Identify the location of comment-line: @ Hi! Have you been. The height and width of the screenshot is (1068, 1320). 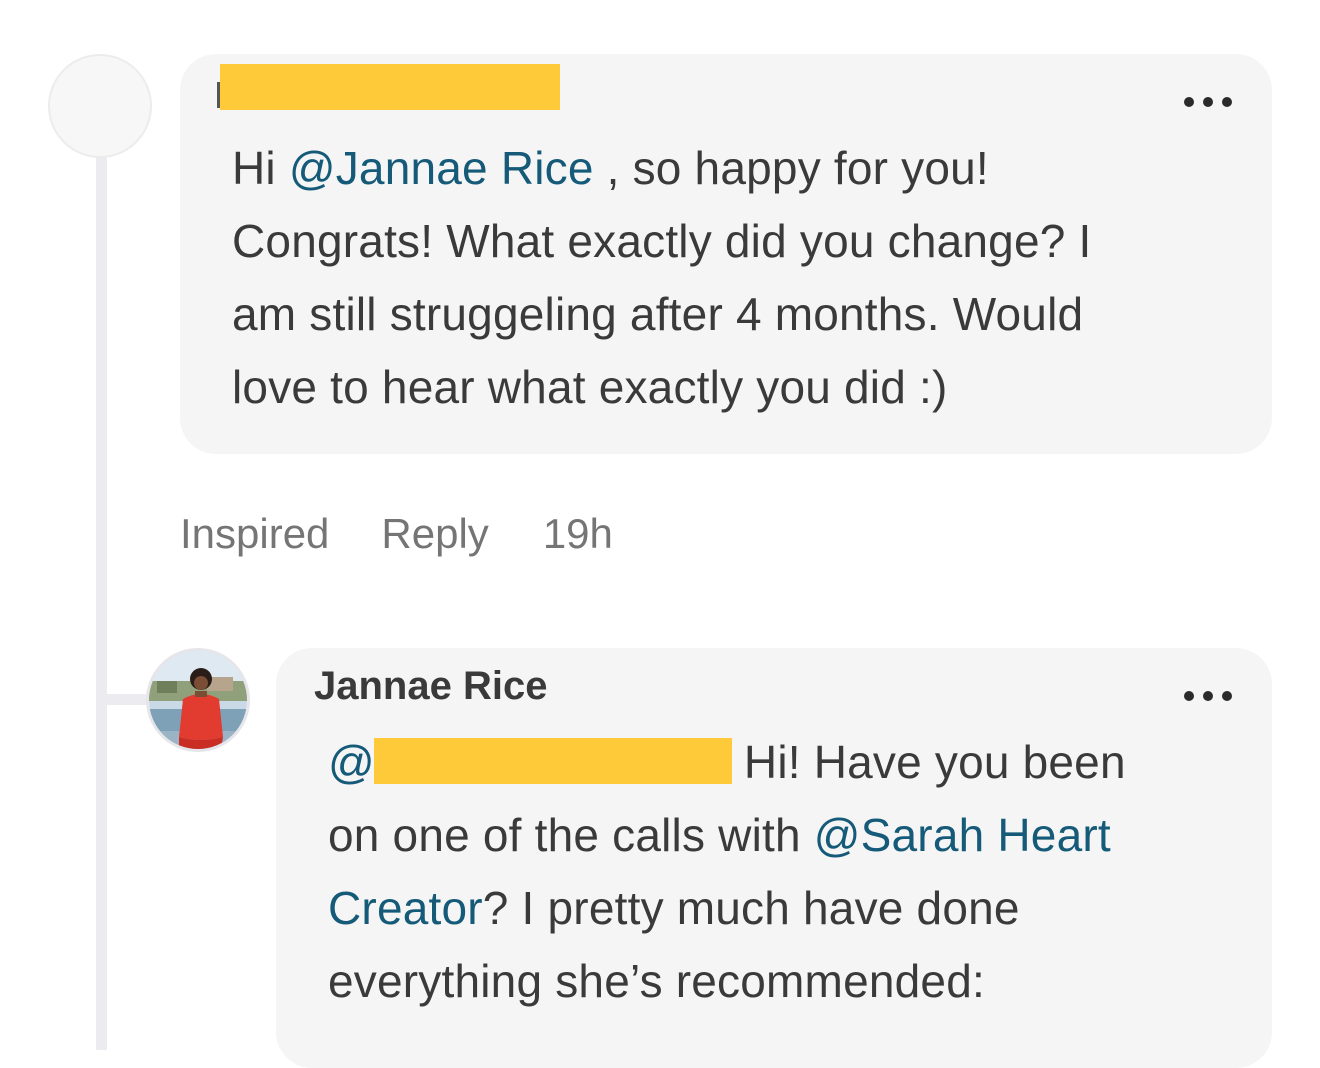
(727, 762).